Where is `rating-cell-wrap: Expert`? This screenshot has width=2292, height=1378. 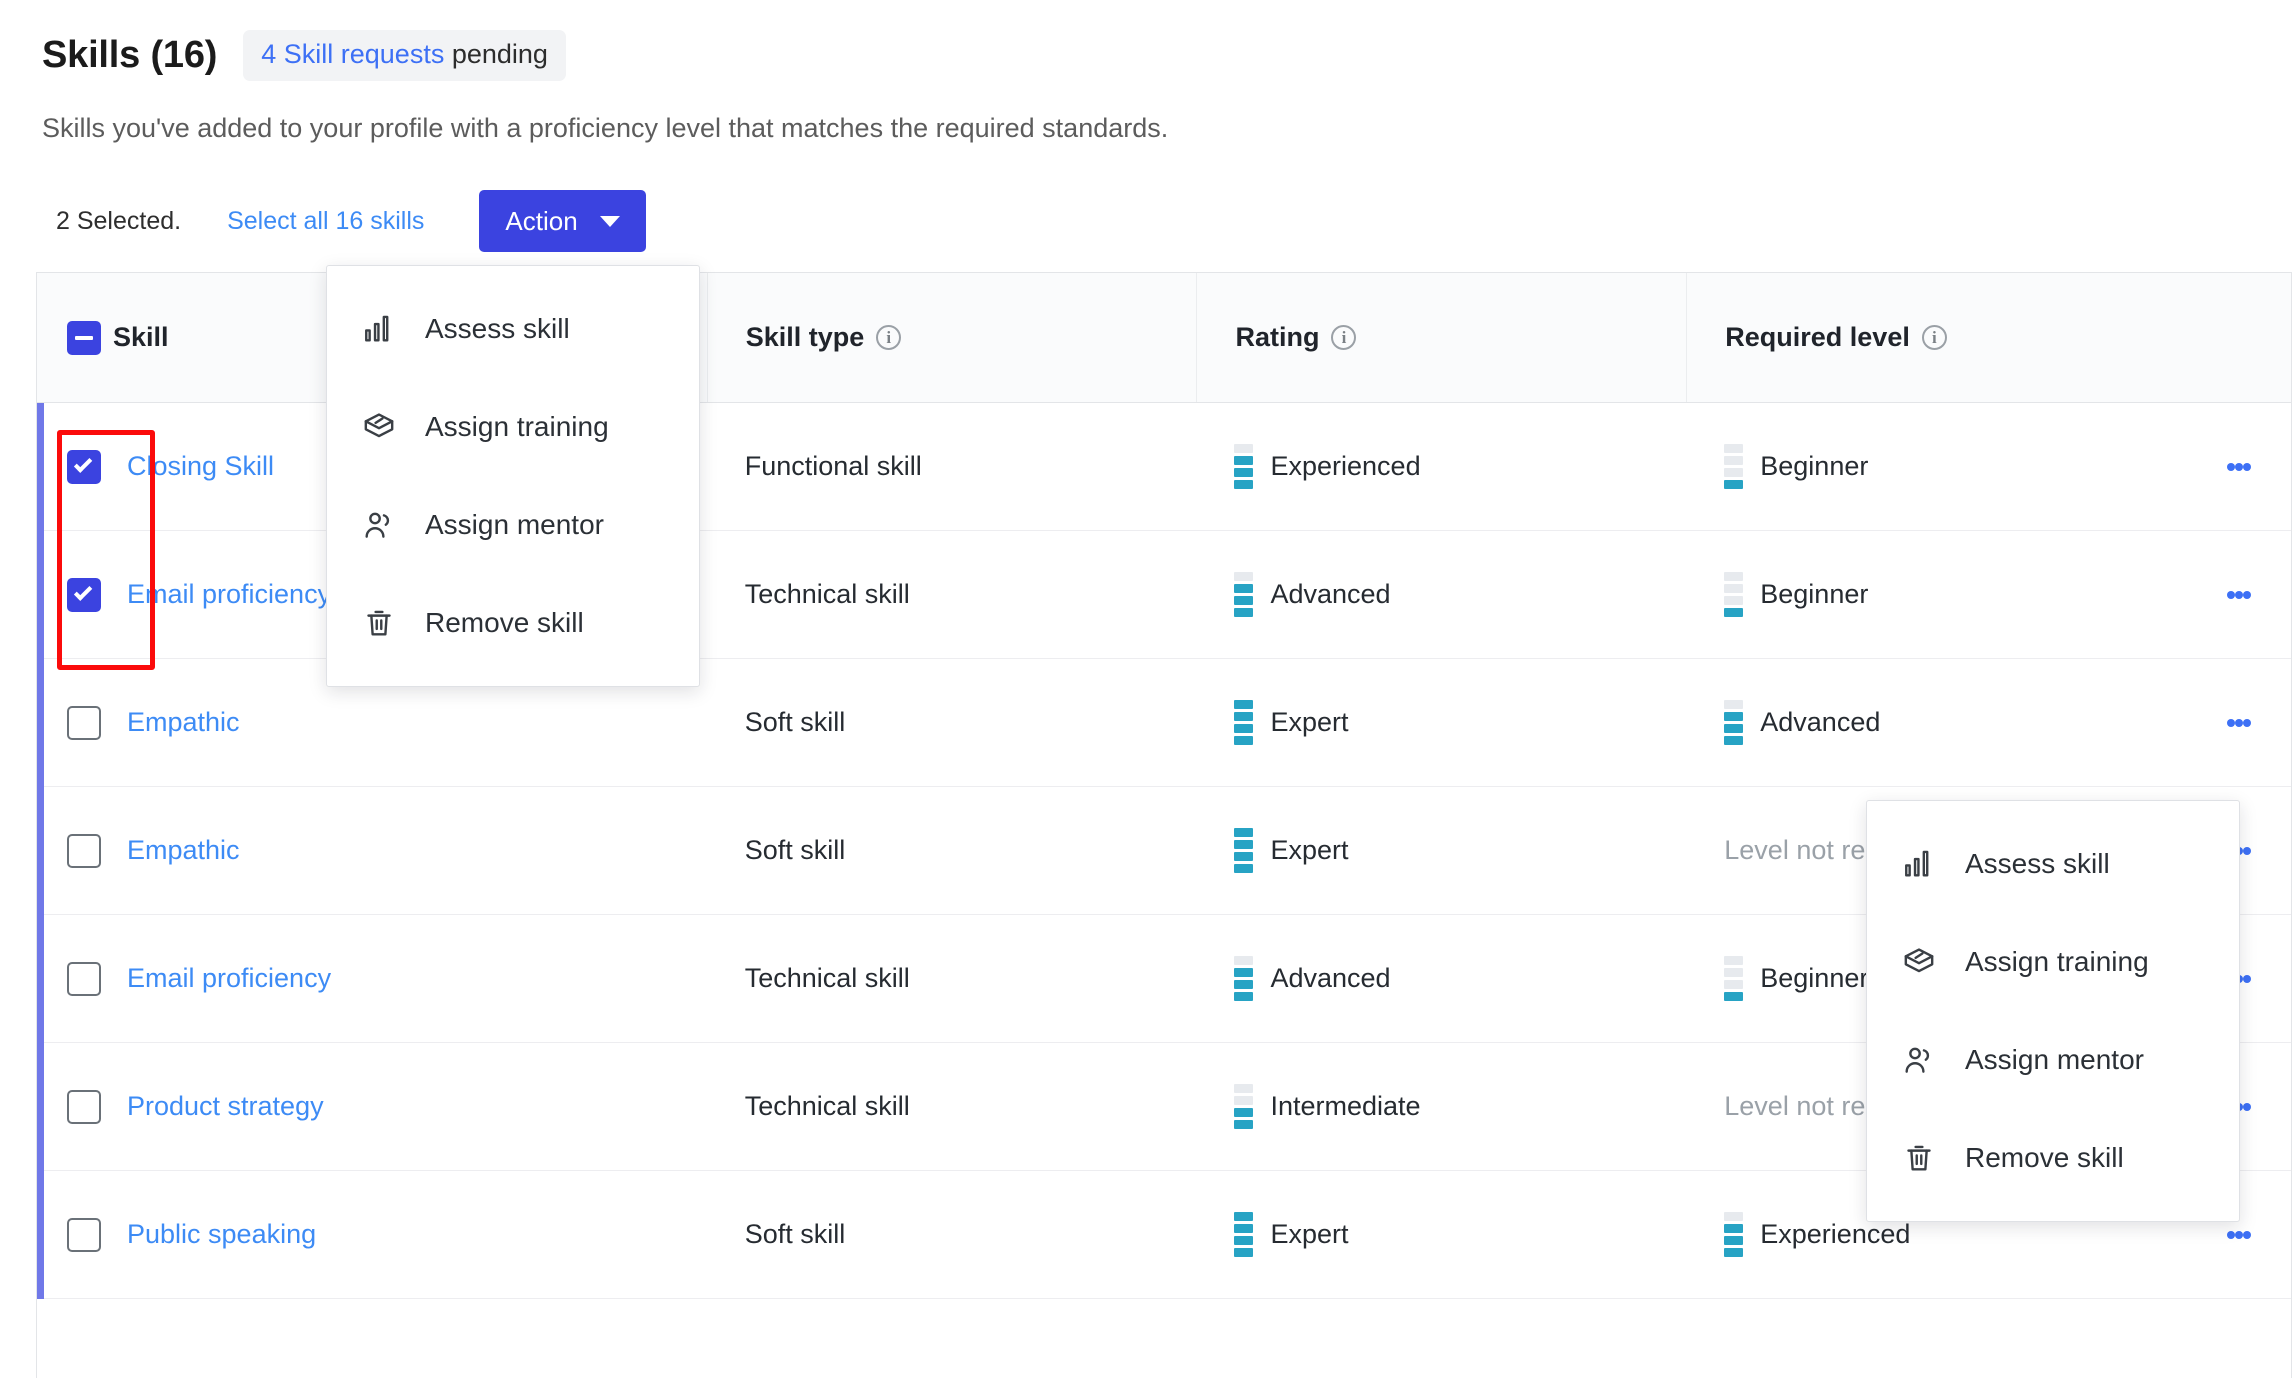 rating-cell-wrap: Expert is located at coordinates (1441, 1234).